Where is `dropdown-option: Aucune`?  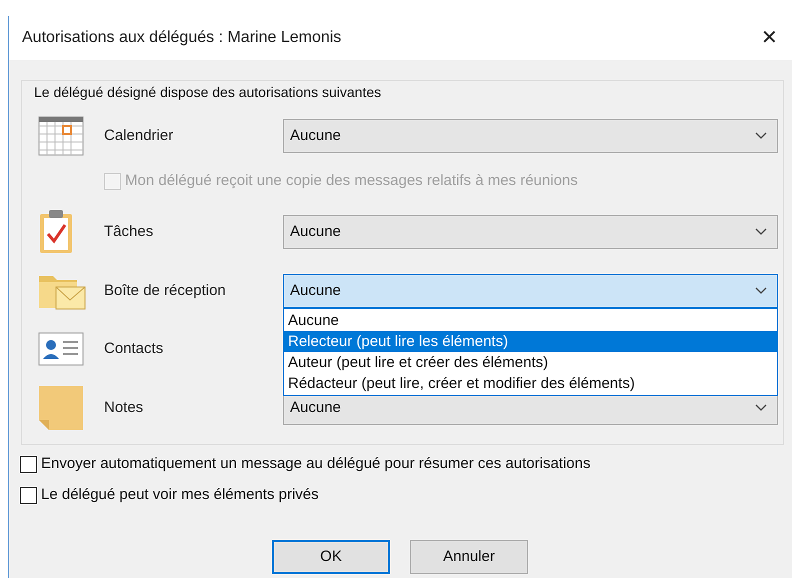
dropdown-option: Aucune is located at coordinates (530, 320).